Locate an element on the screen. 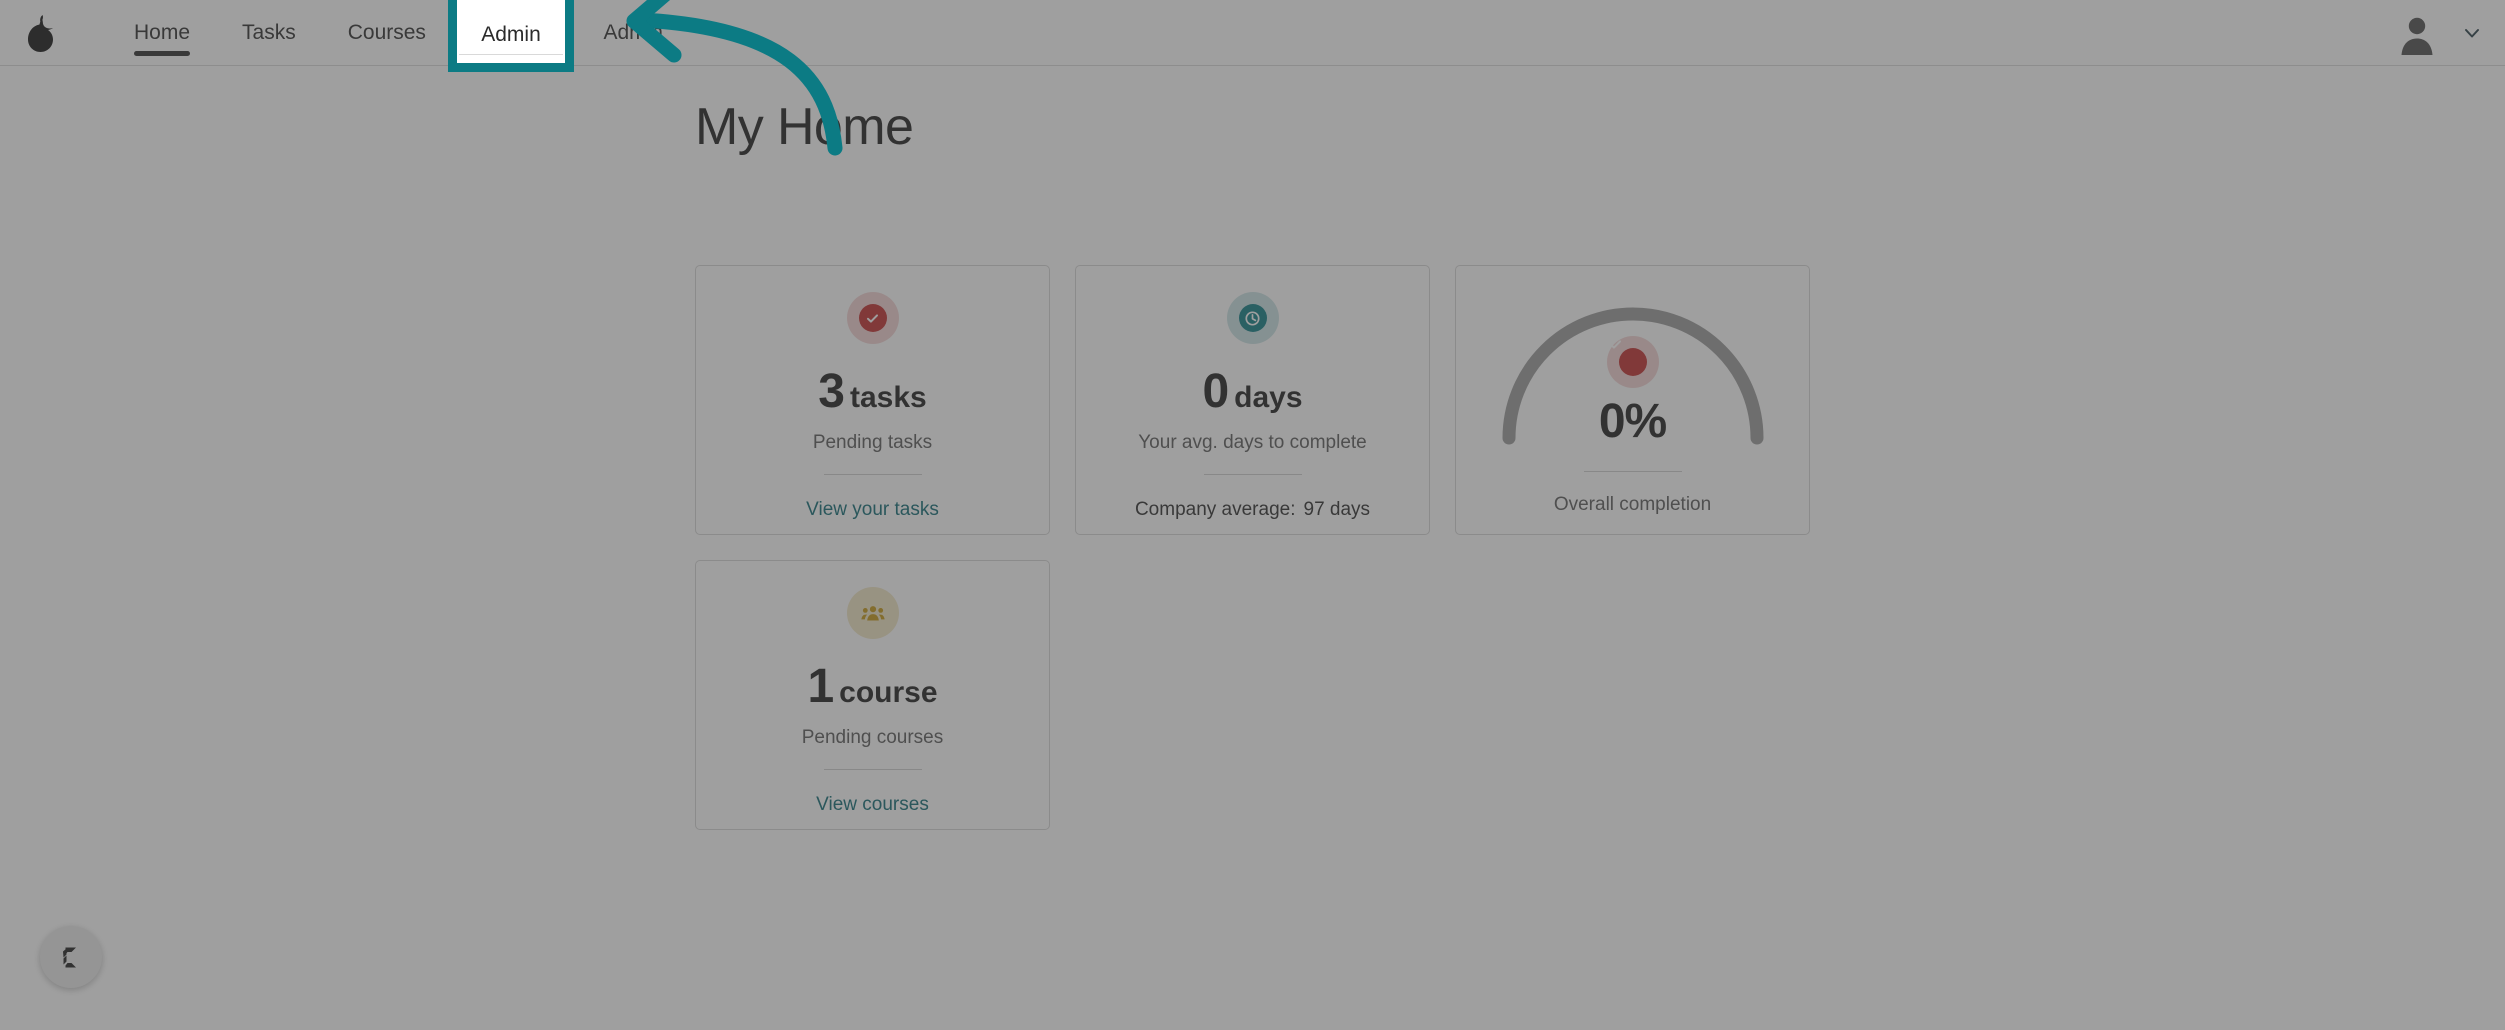 Image resolution: width=2505 pixels, height=1030 pixels. card-subtitle: Pending tasks is located at coordinates (872, 442).